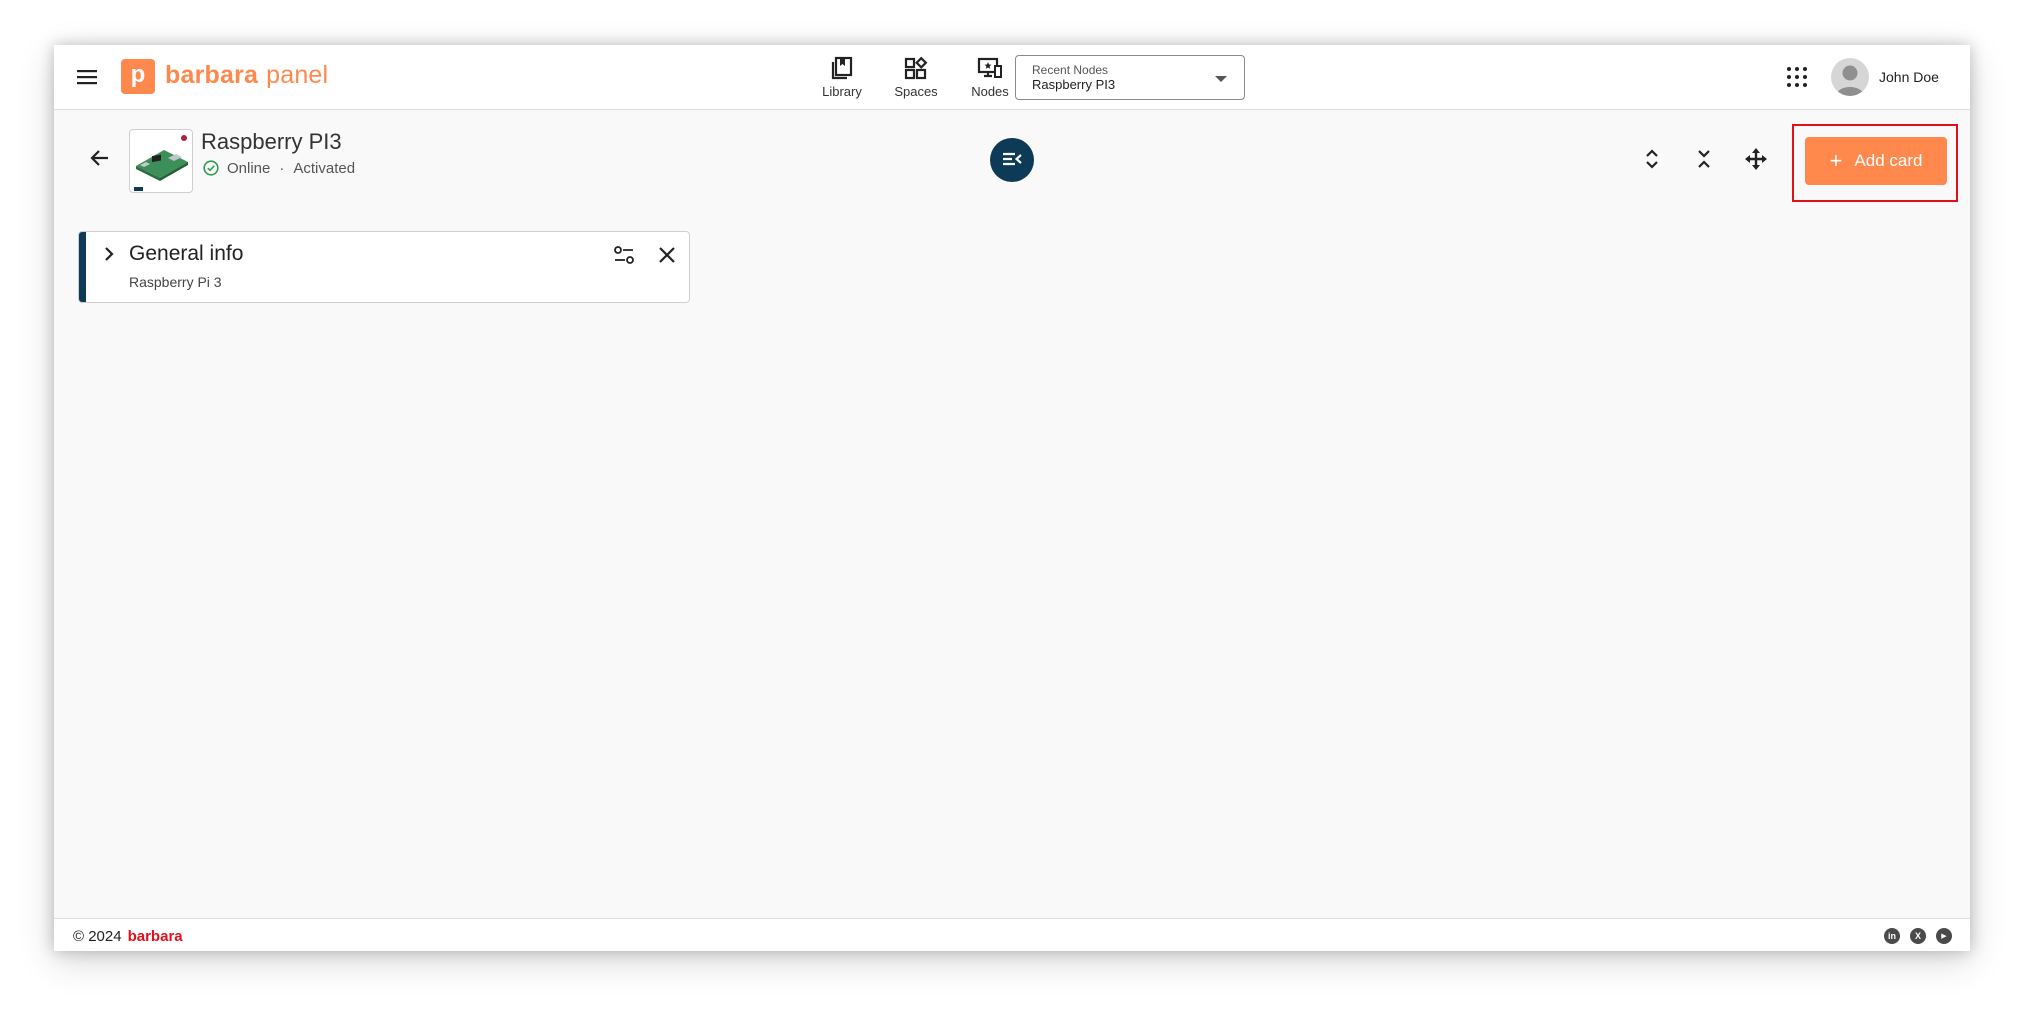 Image resolution: width=2023 pixels, height=1015 pixels. Describe the element at coordinates (916, 68) in the screenshot. I see `spaces-icon` at that location.